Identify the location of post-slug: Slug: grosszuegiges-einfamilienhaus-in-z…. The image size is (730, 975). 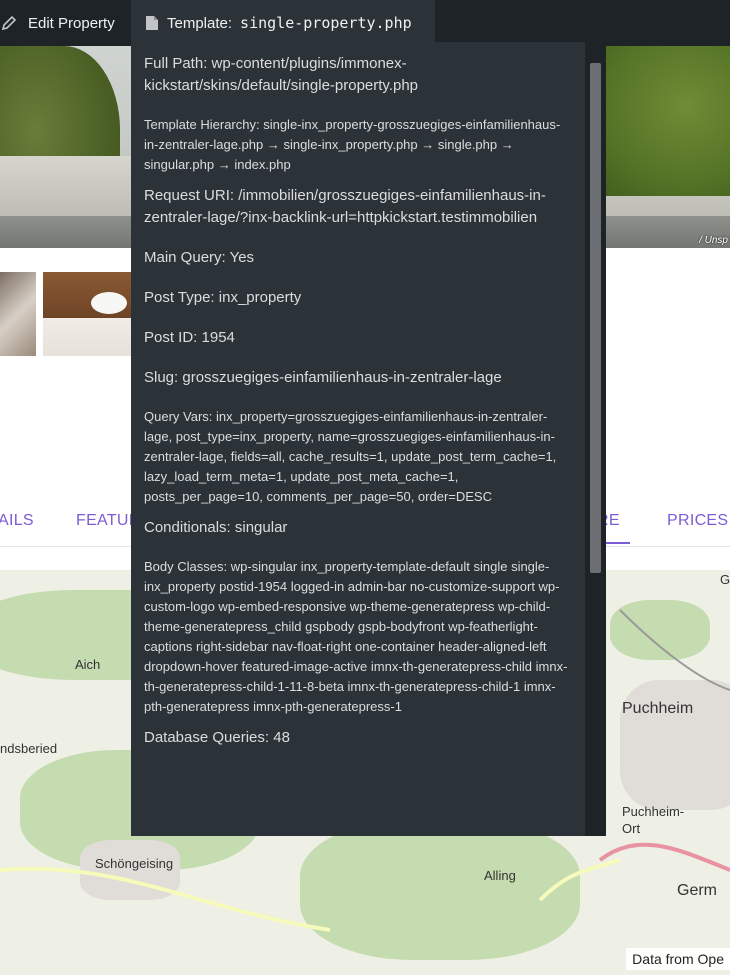
(323, 377).